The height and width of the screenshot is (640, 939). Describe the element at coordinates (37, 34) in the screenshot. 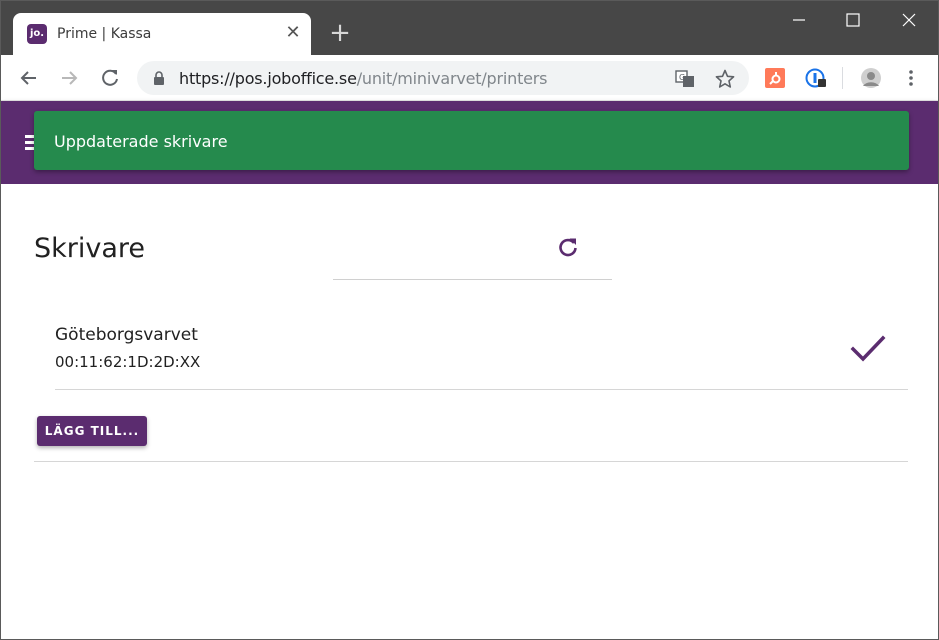

I see `favicon-icon: jo.` at that location.